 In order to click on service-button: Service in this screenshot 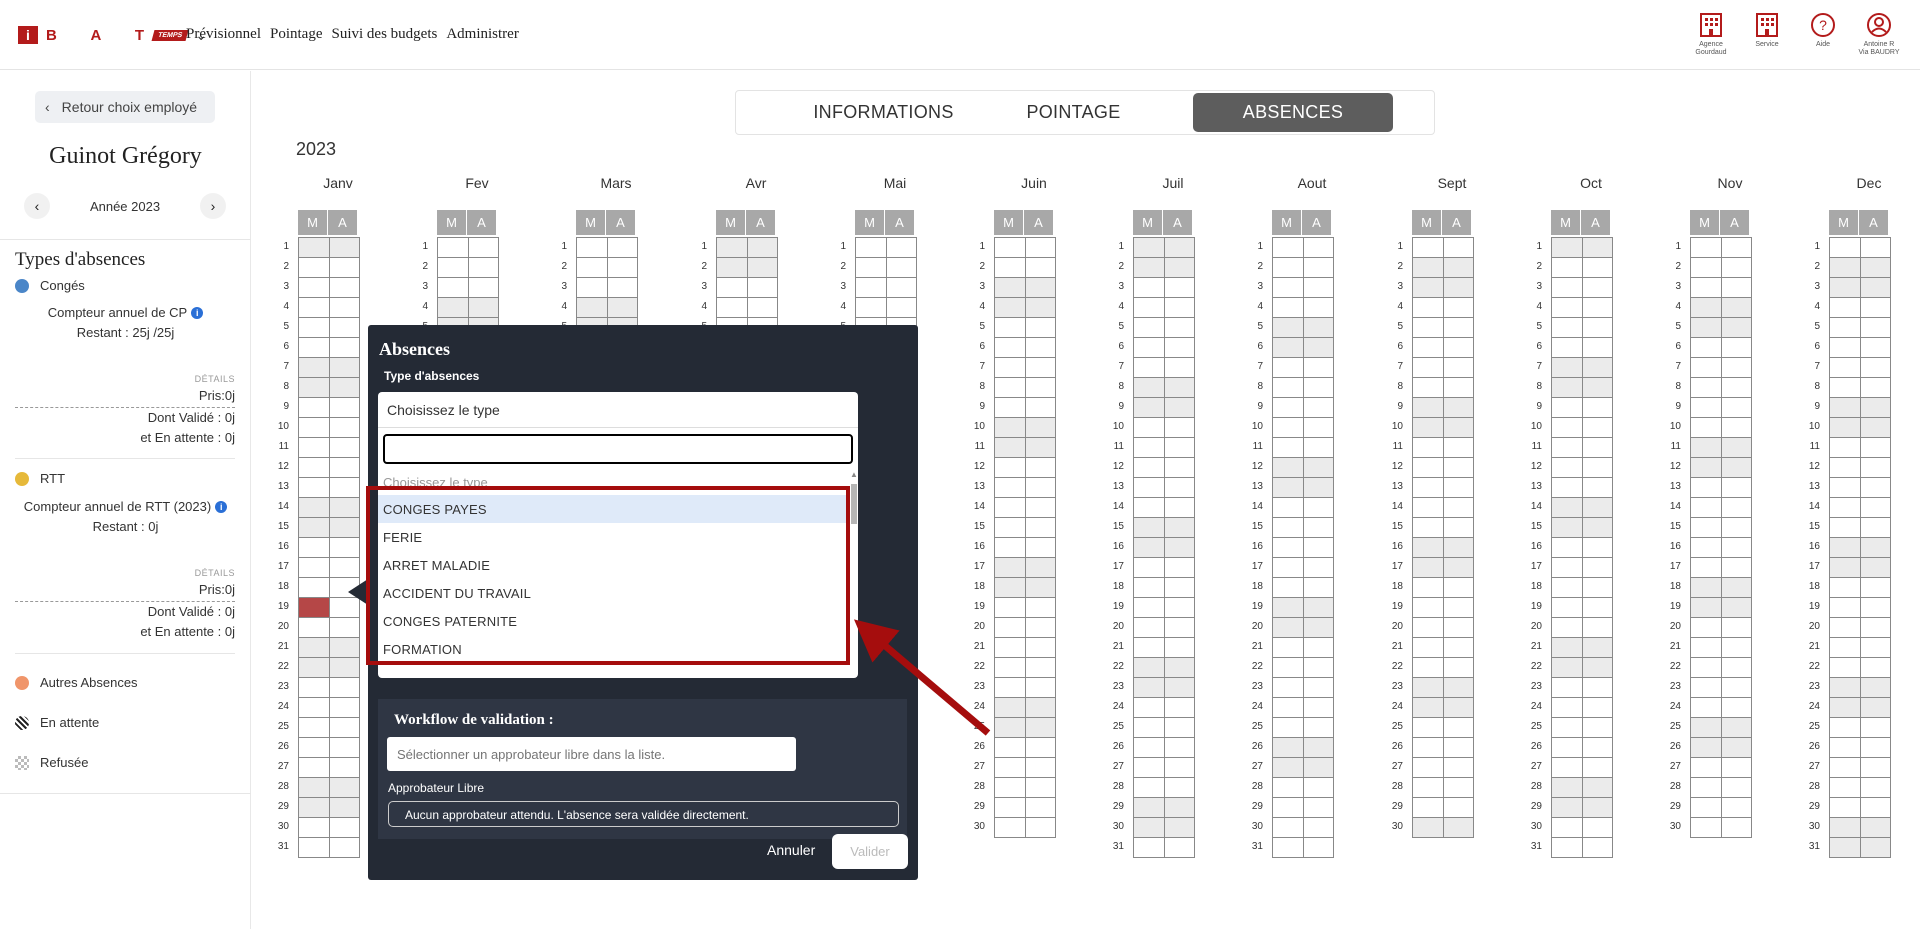, I will do `click(1767, 34)`.